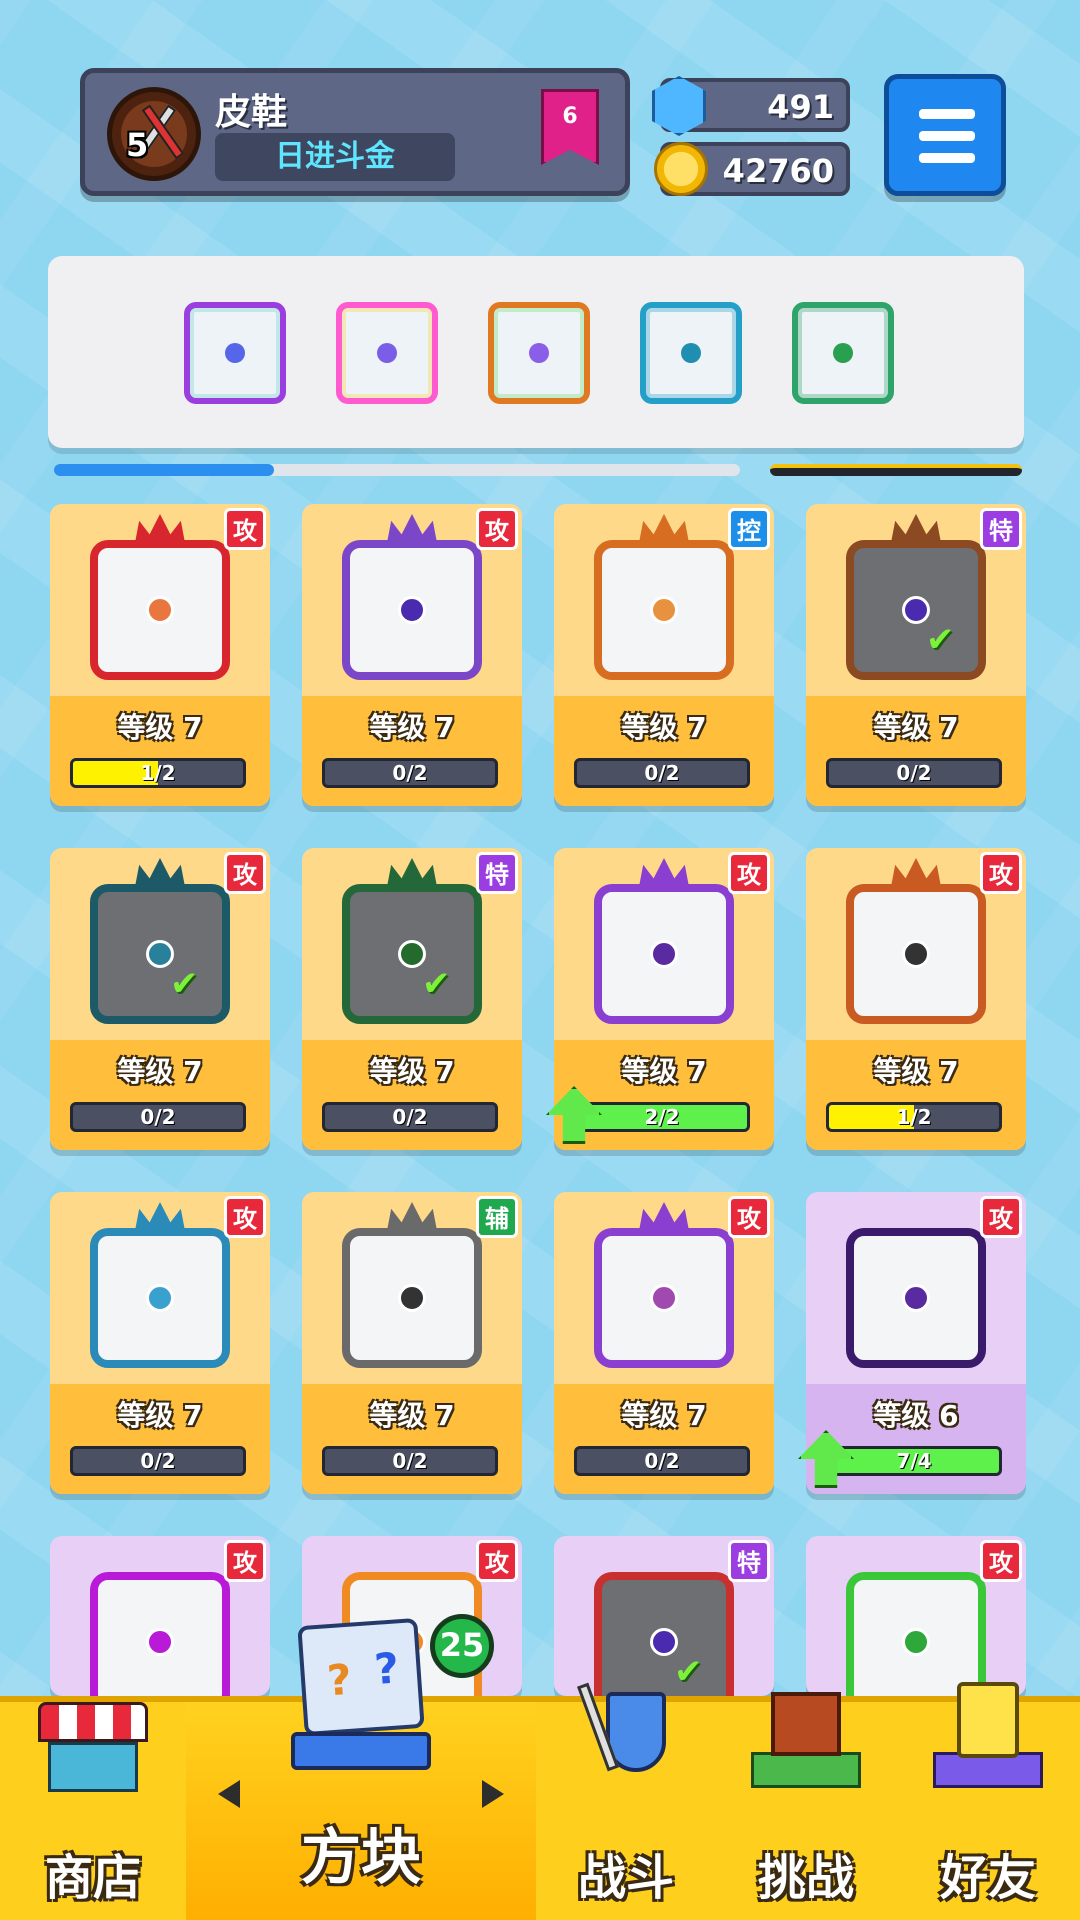 This screenshot has width=1080, height=1920. Describe the element at coordinates (662, 1117) in the screenshot. I see `upgrade-progress-bar: 2/2` at that location.